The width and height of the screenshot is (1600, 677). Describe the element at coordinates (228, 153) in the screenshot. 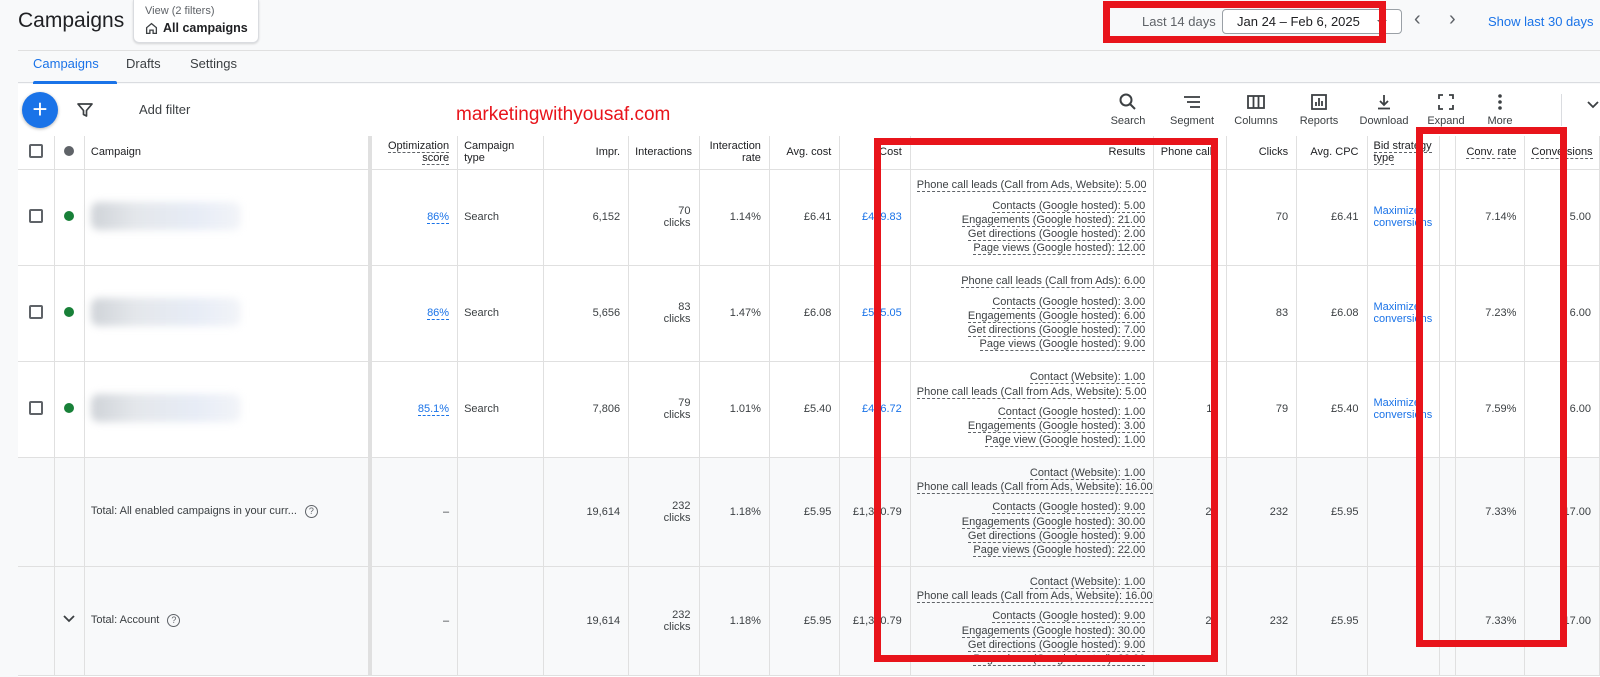

I see `column-header-campaign: Campaign` at that location.